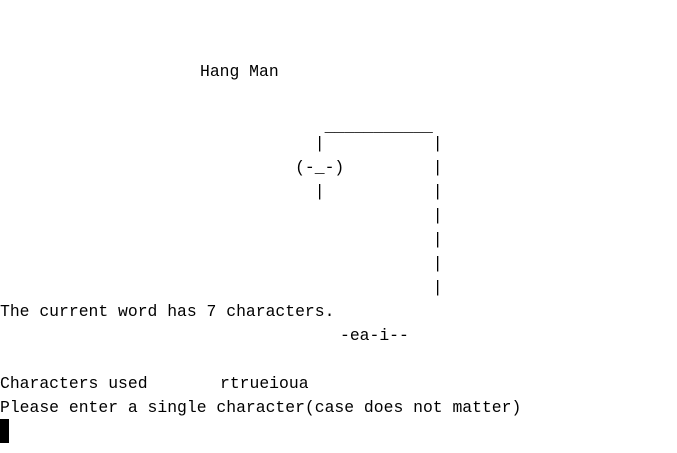 This screenshot has height=453, width=677. Describe the element at coordinates (239, 71) in the screenshot. I see `game-title: Hang Man` at that location.